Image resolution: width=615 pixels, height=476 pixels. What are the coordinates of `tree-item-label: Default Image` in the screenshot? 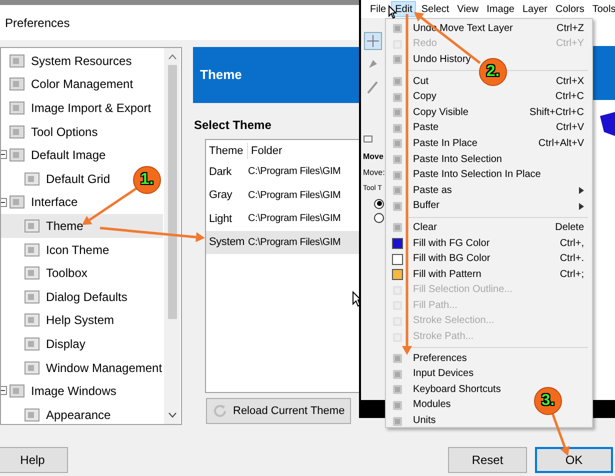 It's located at (68, 155).